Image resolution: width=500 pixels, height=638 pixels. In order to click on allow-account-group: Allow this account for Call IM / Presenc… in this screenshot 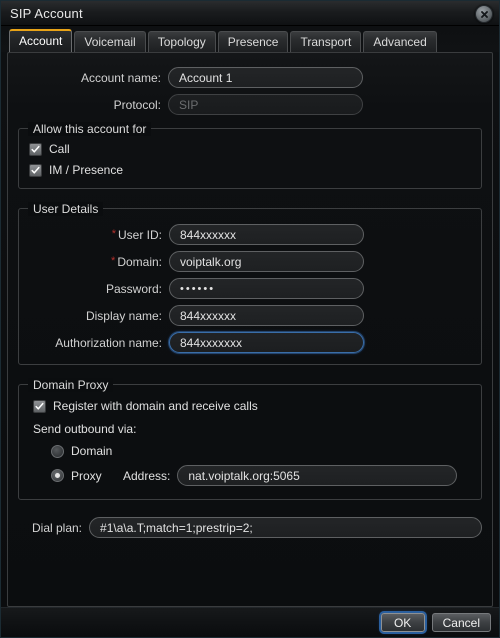, I will do `click(250, 155)`.